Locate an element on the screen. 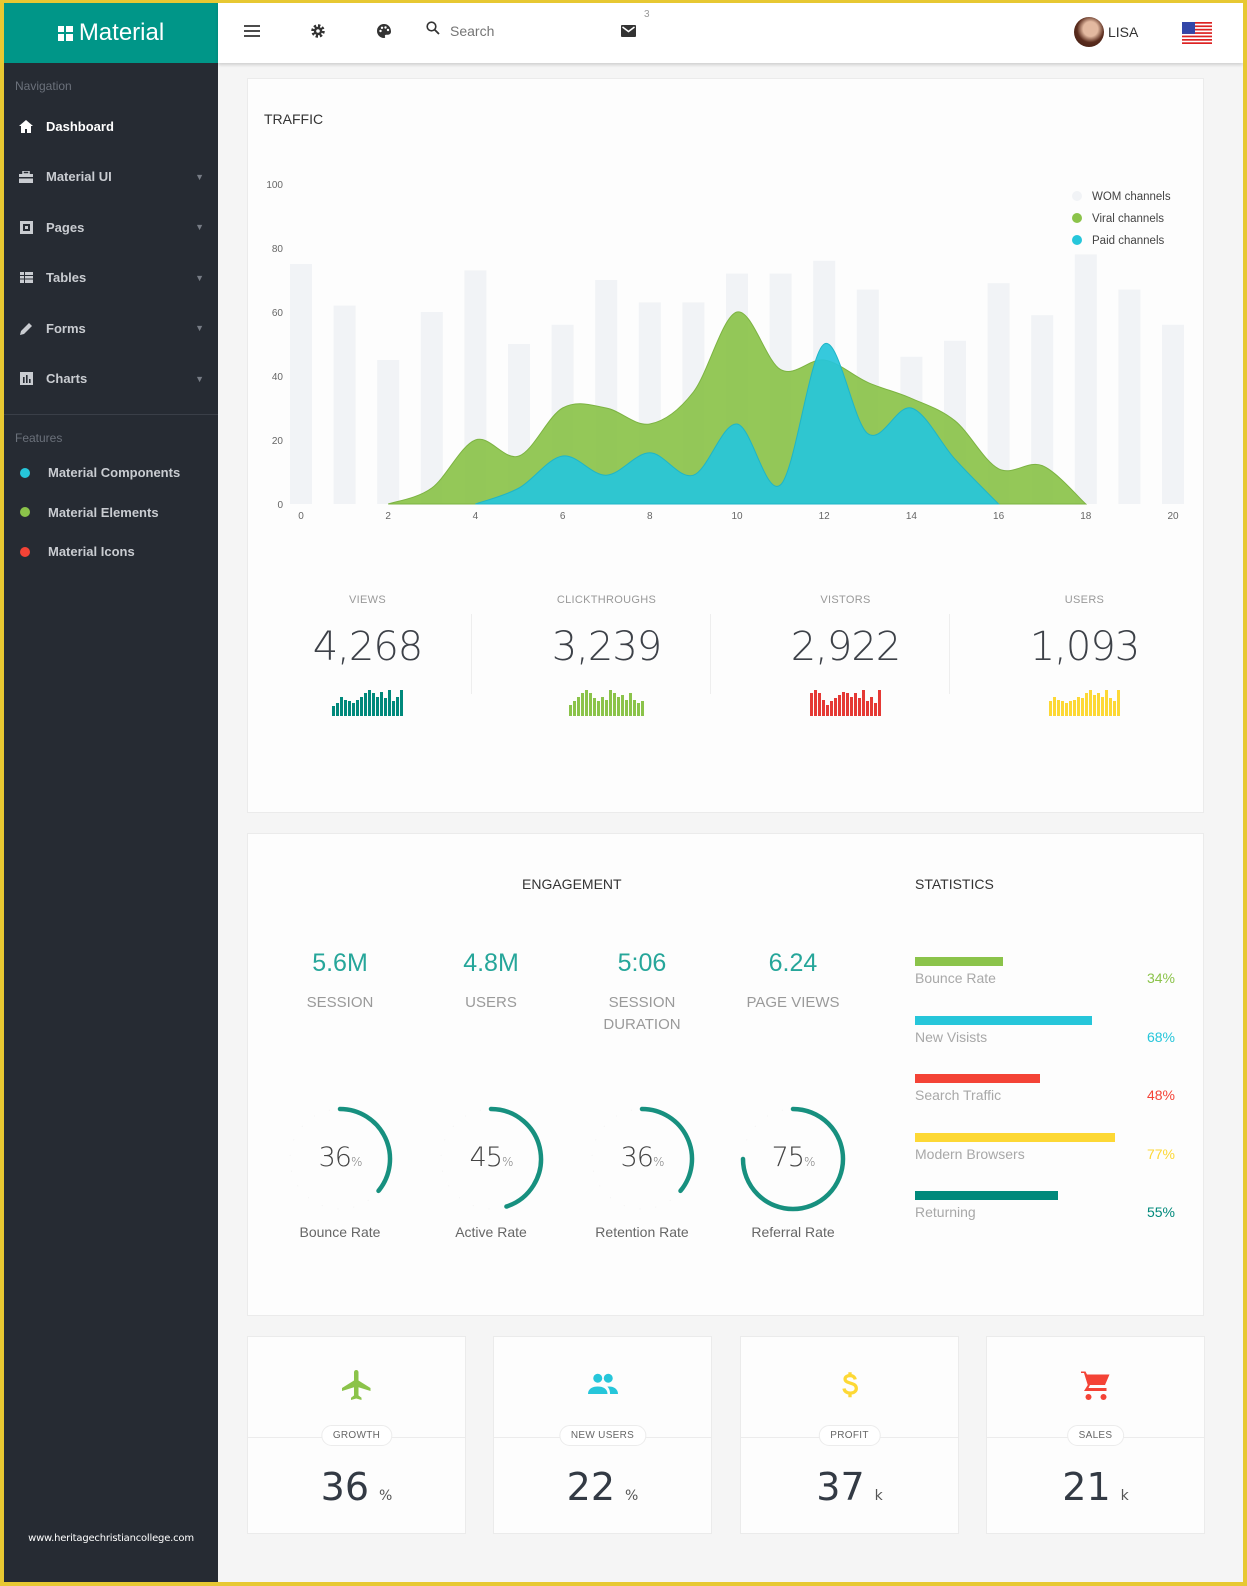 The width and height of the screenshot is (1247, 1586). gauge-active-rate: 45% Active Rate is located at coordinates (491, 1172).